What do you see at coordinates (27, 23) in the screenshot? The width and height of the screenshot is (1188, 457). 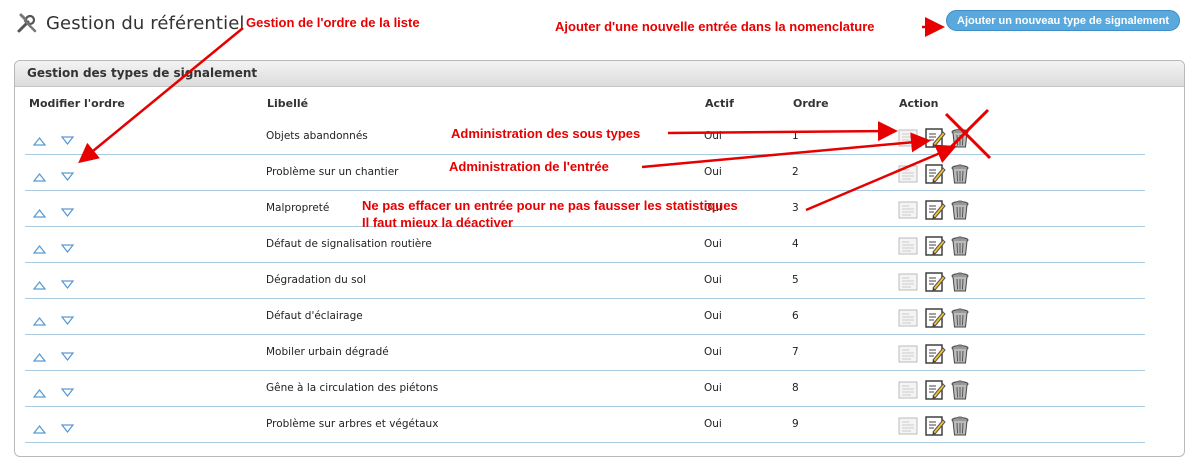 I see `tools-icon` at bounding box center [27, 23].